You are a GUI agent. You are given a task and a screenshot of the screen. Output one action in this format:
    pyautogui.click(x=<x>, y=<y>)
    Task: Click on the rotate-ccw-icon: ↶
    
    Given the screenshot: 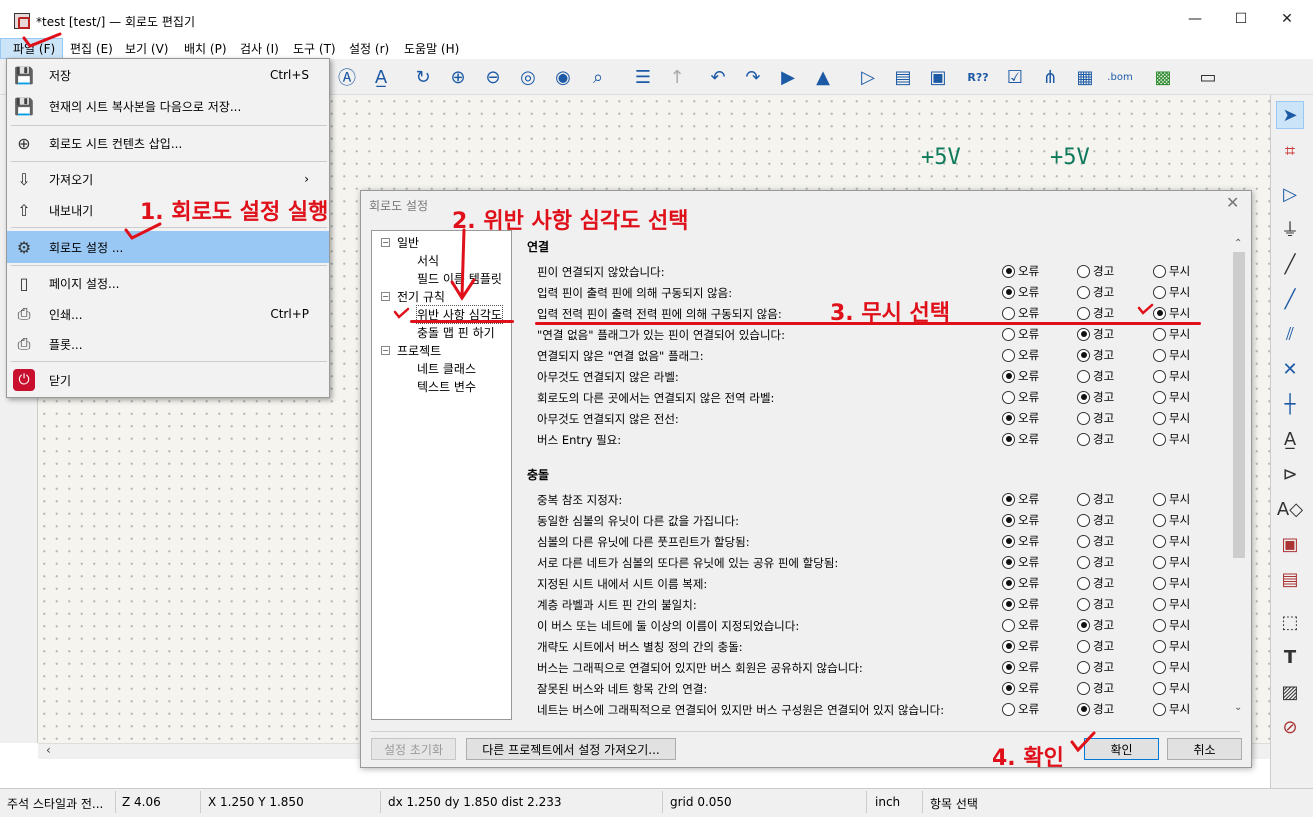 What is the action you would take?
    pyautogui.click(x=718, y=77)
    